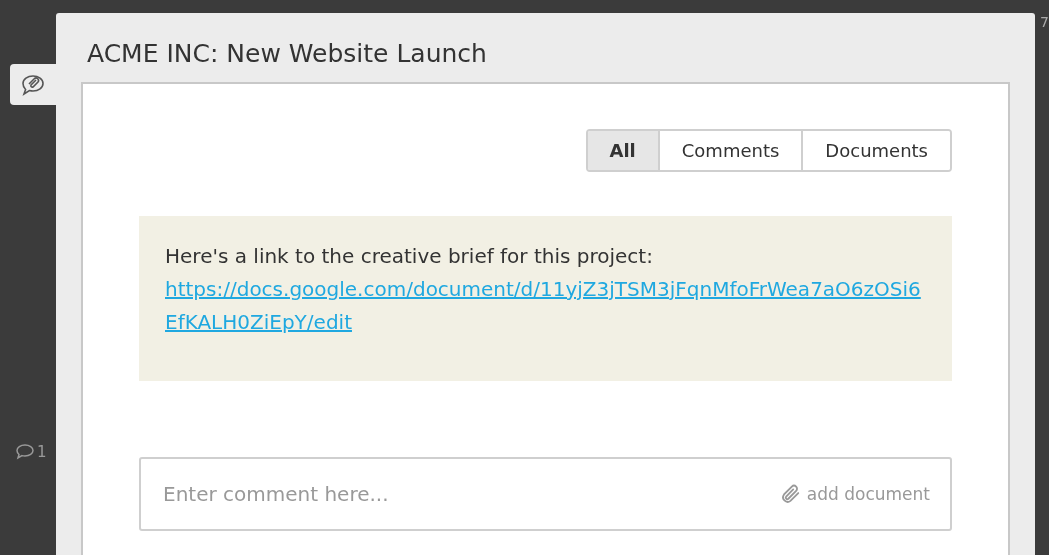 This screenshot has height=555, width=1049. What do you see at coordinates (1044, 22) in the screenshot?
I see `background-text: 7` at bounding box center [1044, 22].